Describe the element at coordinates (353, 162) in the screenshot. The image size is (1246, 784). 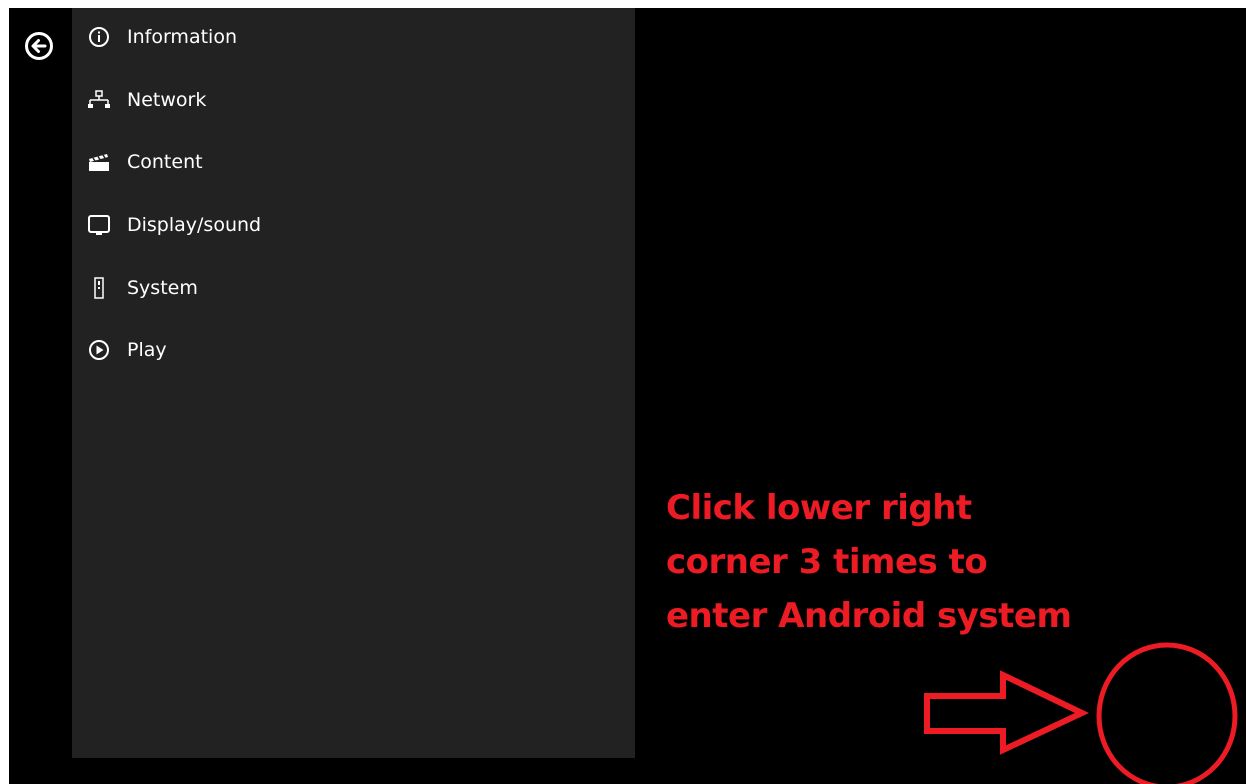
I see `menu-item-content: Content` at that location.